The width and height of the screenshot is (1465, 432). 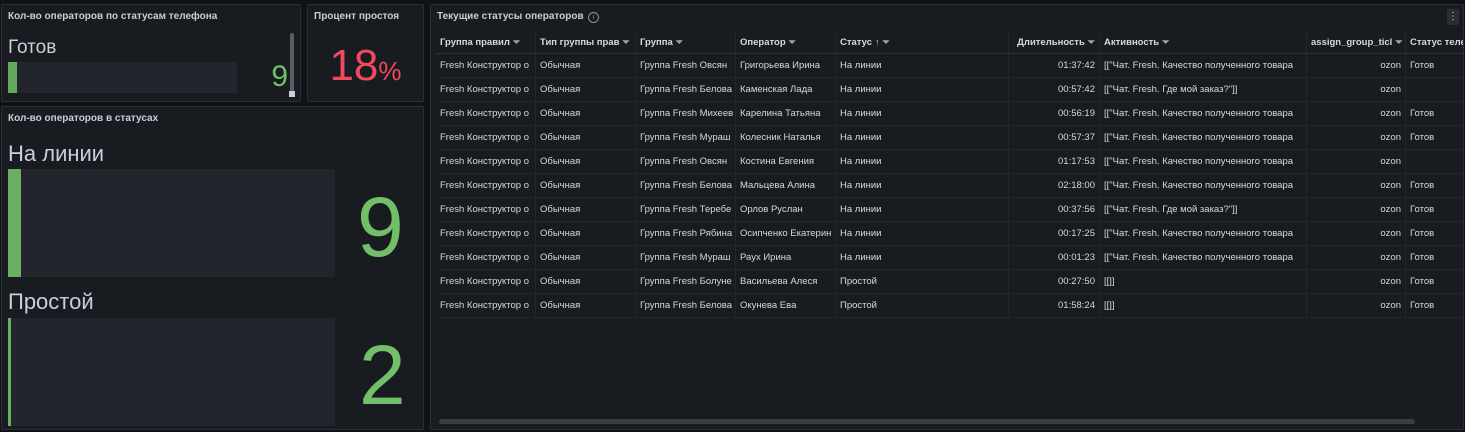 What do you see at coordinates (1352, 42) in the screenshot?
I see `column-header-label: assign_group_ticl` at bounding box center [1352, 42].